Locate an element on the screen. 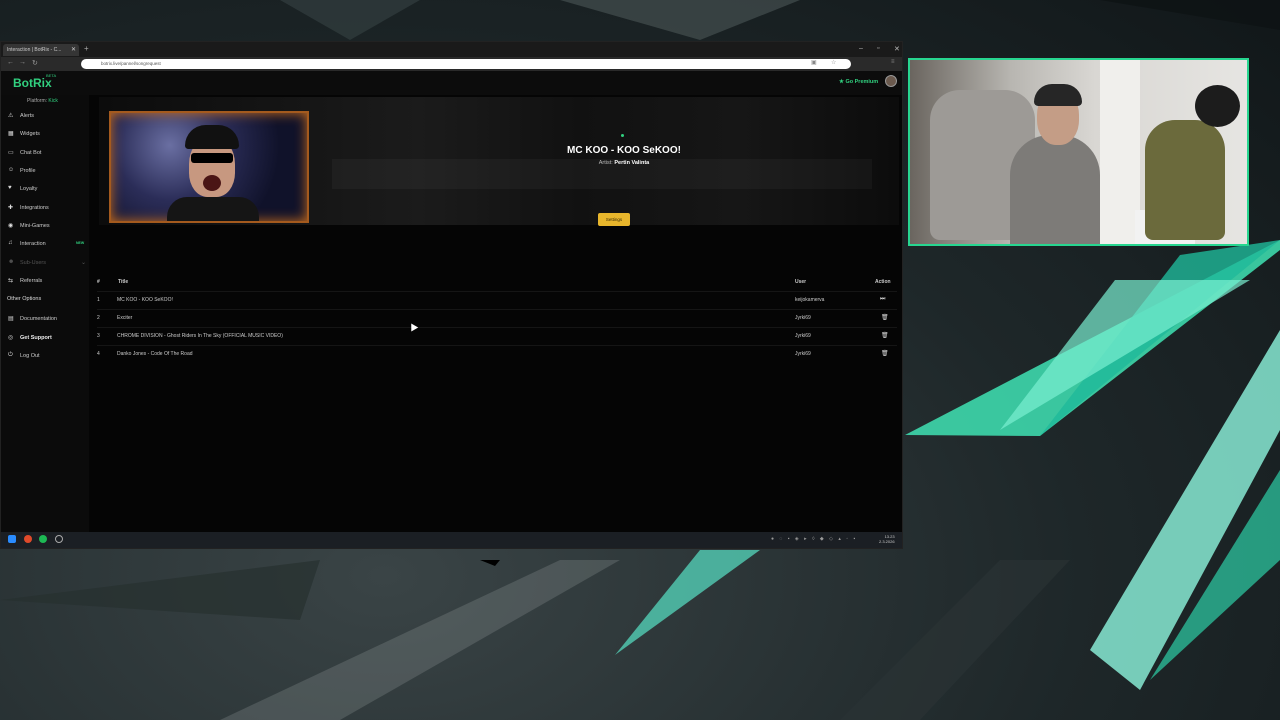 This screenshot has width=1280, height=720. taskbar-clock: 13.23 2.3.2026 is located at coordinates (887, 539).